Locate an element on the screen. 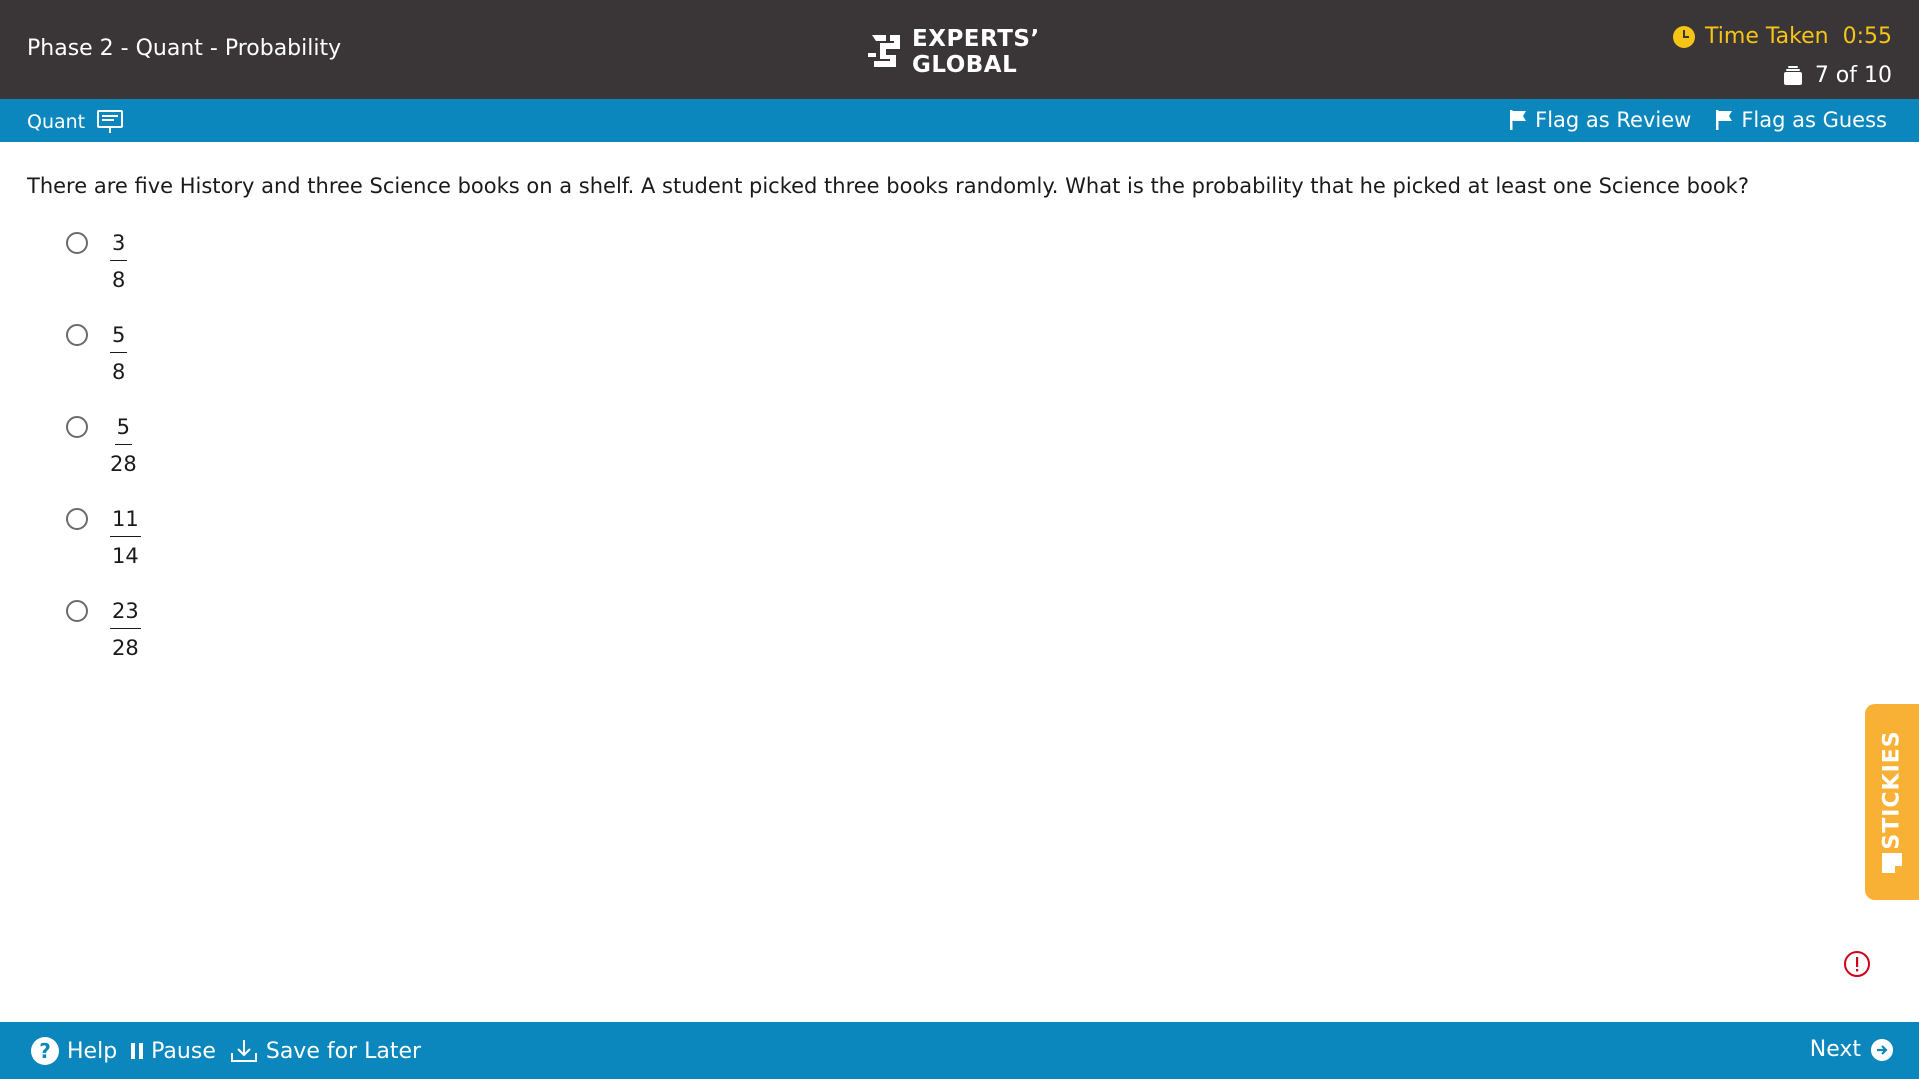 Image resolution: width=1919 pixels, height=1079 pixels. question-progress: 7 of 10 is located at coordinates (1837, 75).